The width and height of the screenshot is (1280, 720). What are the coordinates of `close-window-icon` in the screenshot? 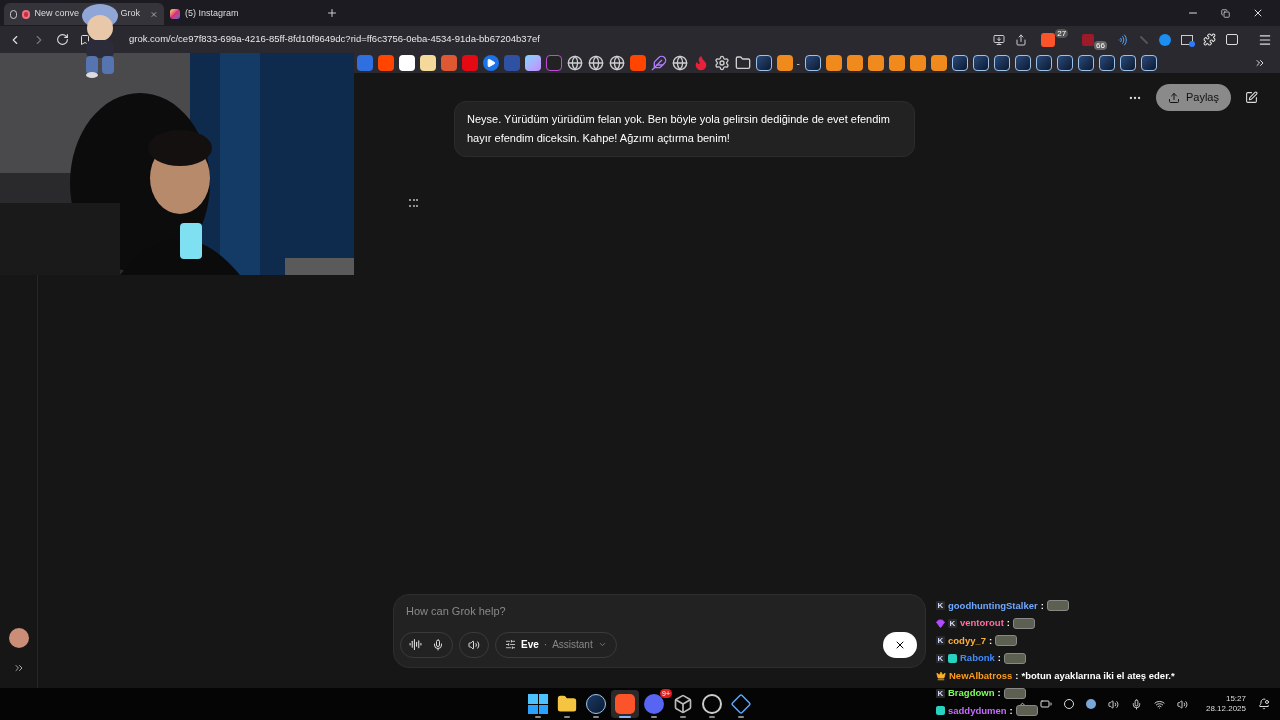 It's located at (1258, 13).